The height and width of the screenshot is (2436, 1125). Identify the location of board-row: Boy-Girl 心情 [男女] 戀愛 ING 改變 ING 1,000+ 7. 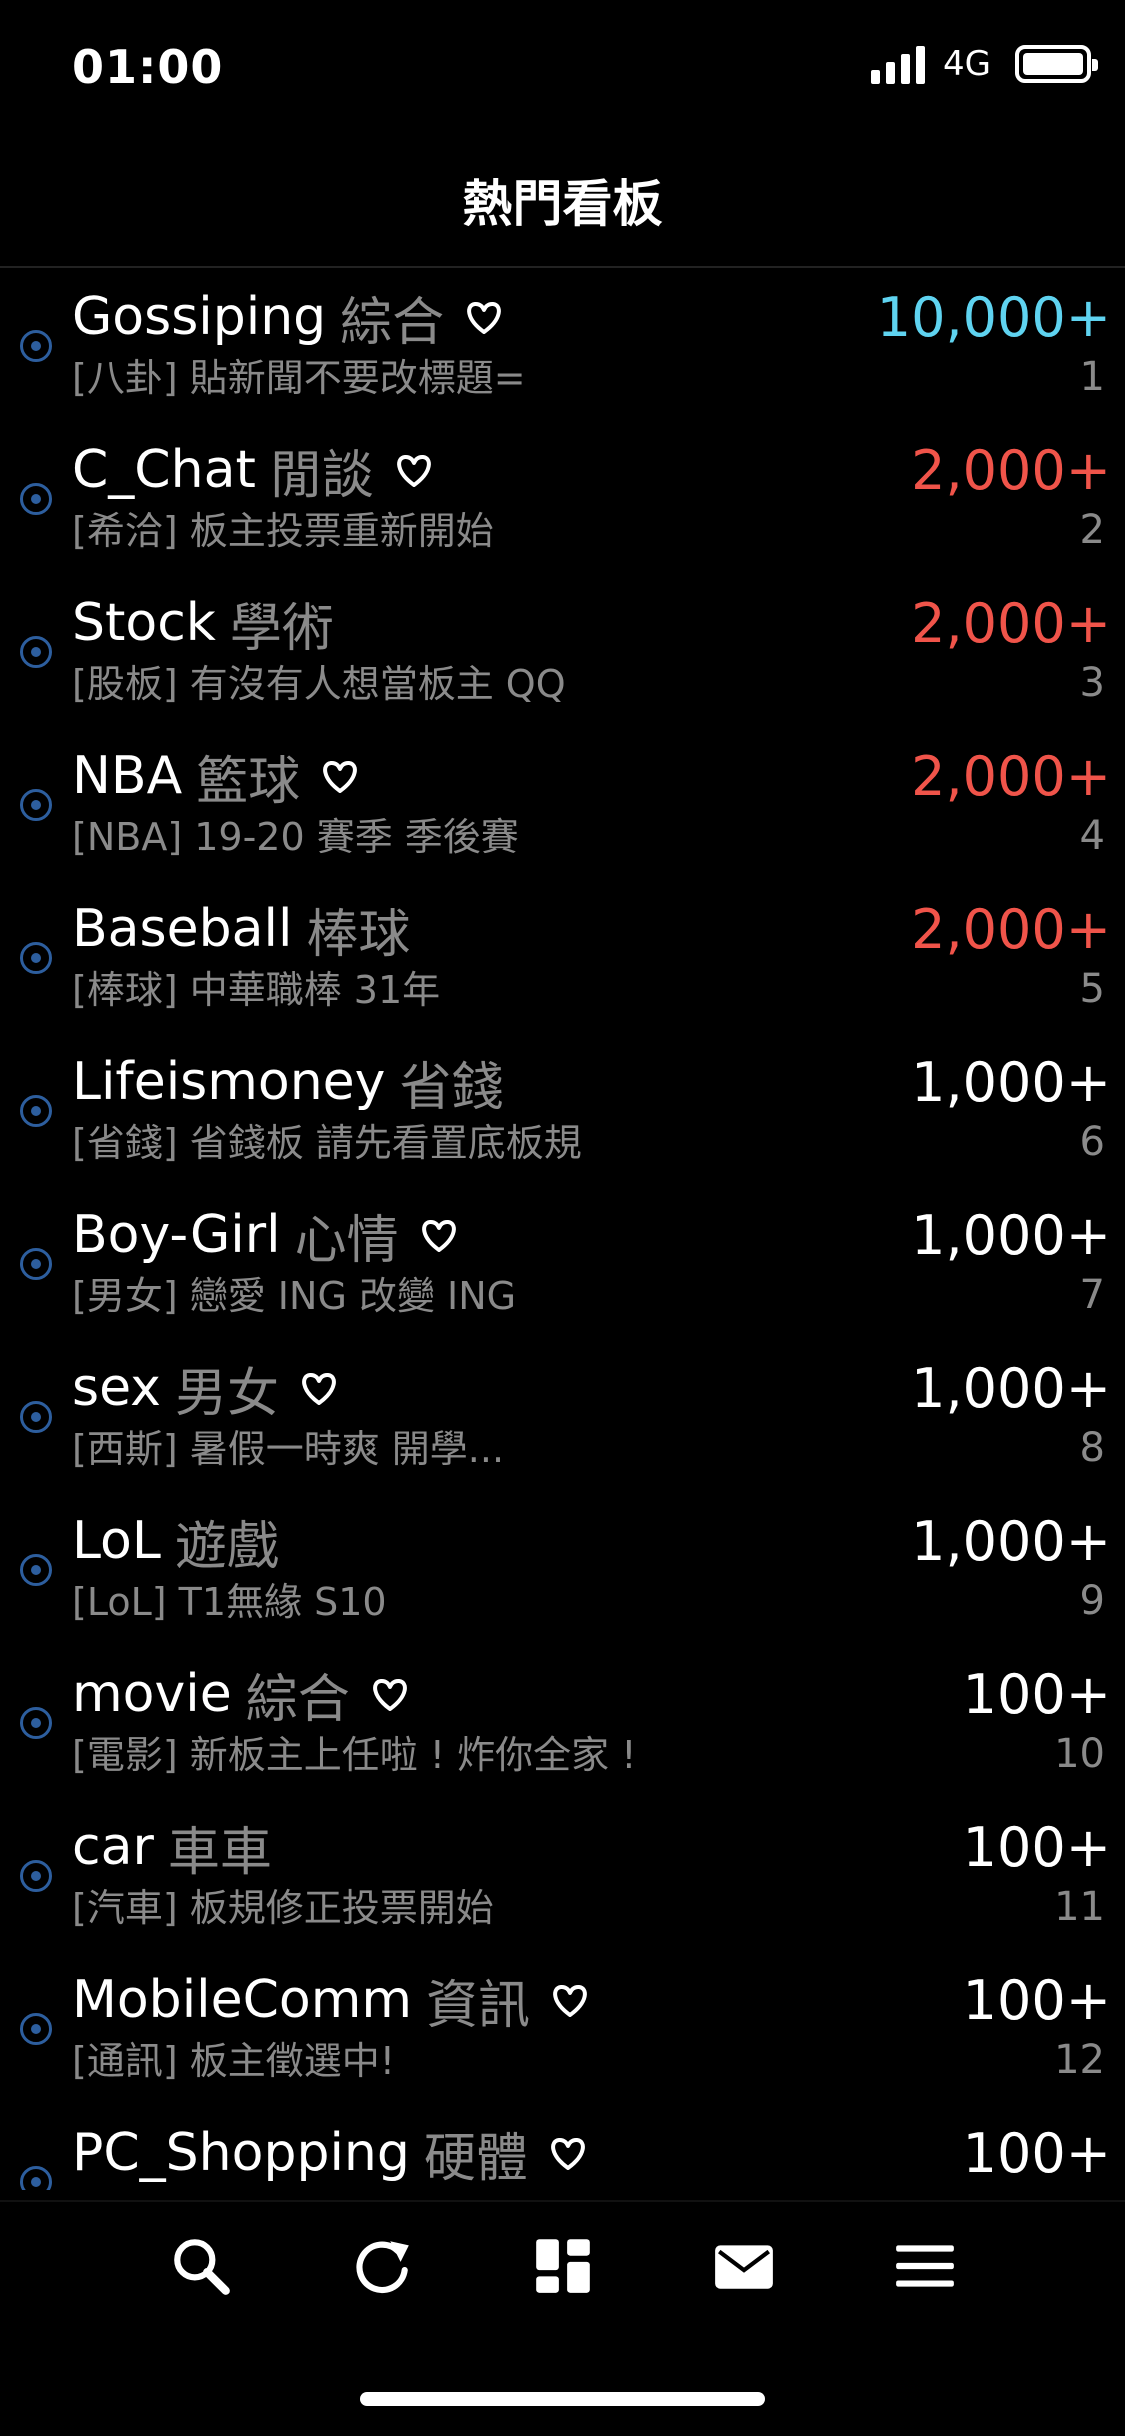
(562, 1266).